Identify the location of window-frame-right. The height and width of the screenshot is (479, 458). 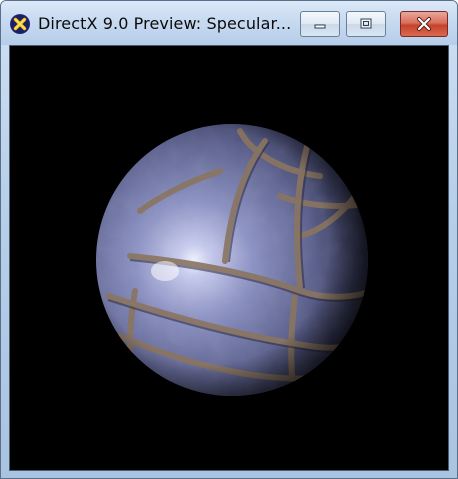
(453, 261).